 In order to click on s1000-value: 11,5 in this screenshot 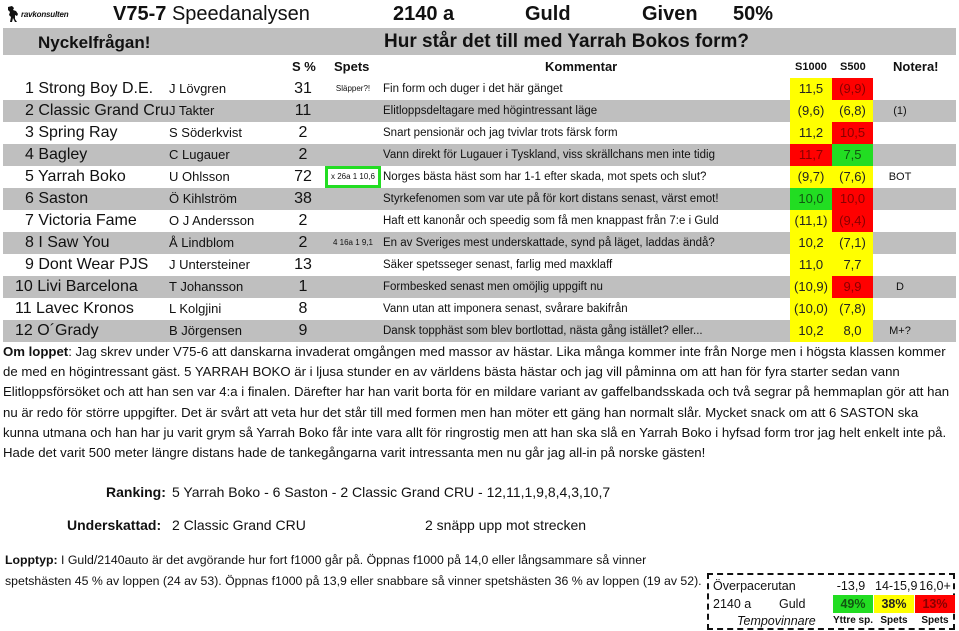, I will do `click(811, 89)`.